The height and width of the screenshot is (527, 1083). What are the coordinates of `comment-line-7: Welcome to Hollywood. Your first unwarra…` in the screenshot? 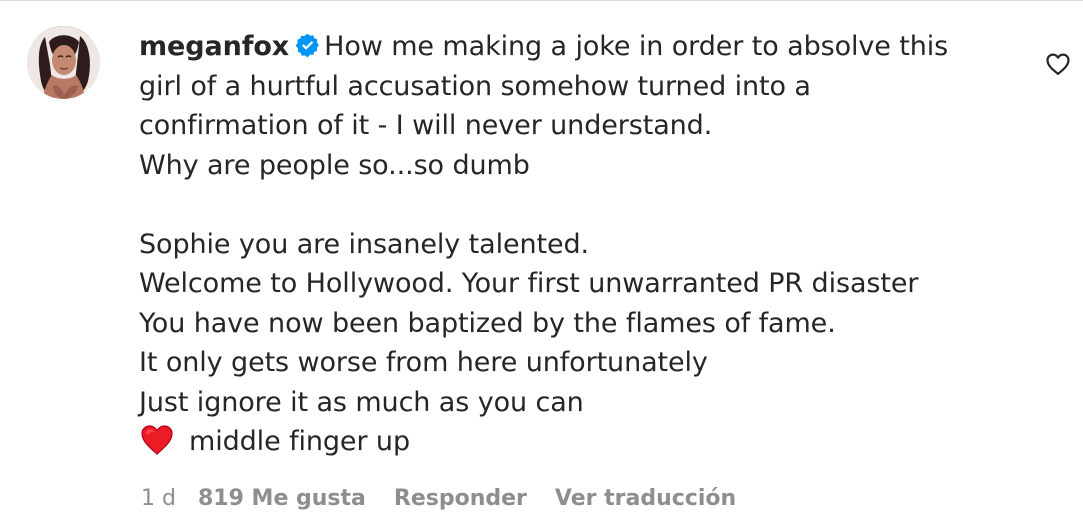 It's located at (529, 283).